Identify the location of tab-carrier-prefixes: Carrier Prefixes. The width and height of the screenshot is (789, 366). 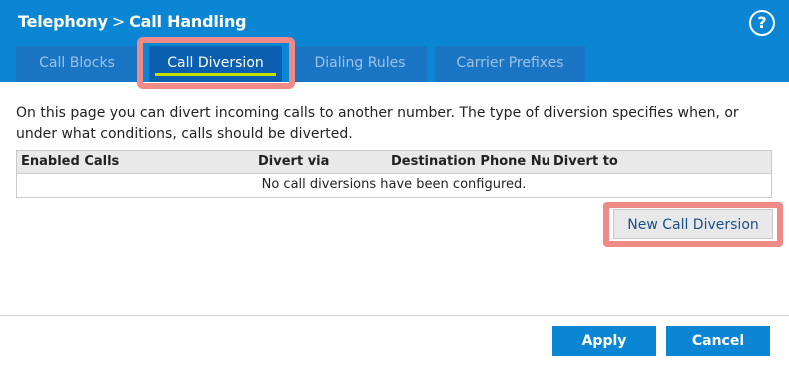
(510, 64).